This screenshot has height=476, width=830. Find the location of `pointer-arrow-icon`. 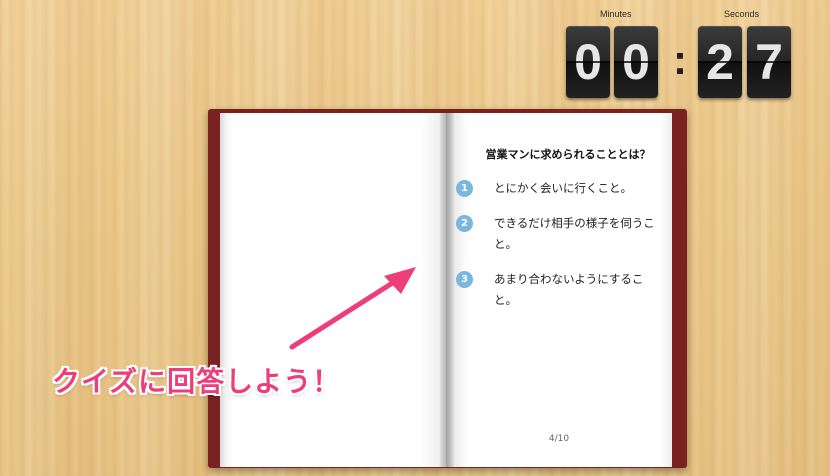

pointer-arrow-icon is located at coordinates (354, 307).